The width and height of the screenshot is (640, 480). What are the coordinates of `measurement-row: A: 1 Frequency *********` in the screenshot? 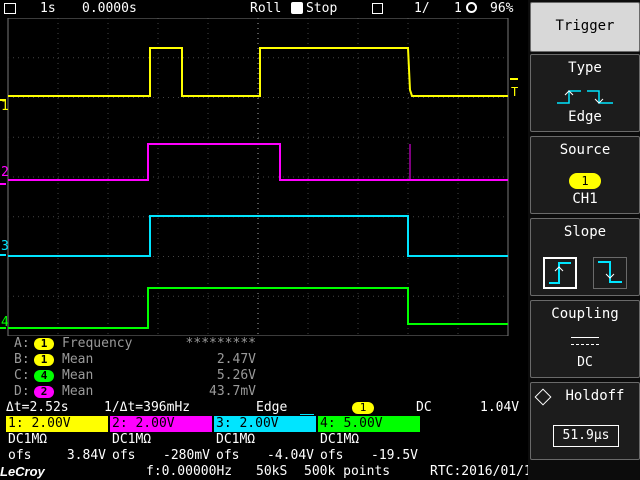 It's located at (264, 344).